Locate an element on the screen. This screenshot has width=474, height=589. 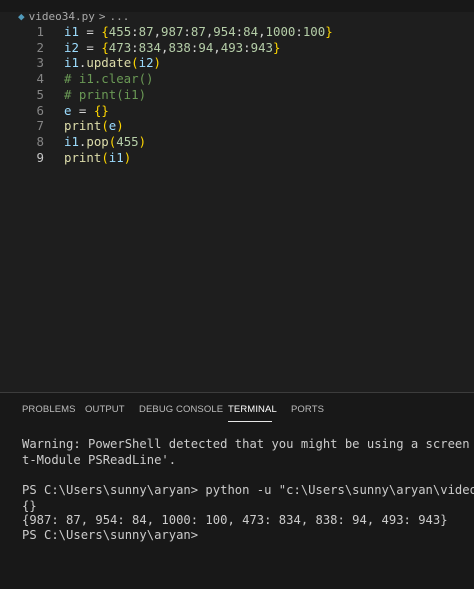
line-number: 2 is located at coordinates (40, 47).